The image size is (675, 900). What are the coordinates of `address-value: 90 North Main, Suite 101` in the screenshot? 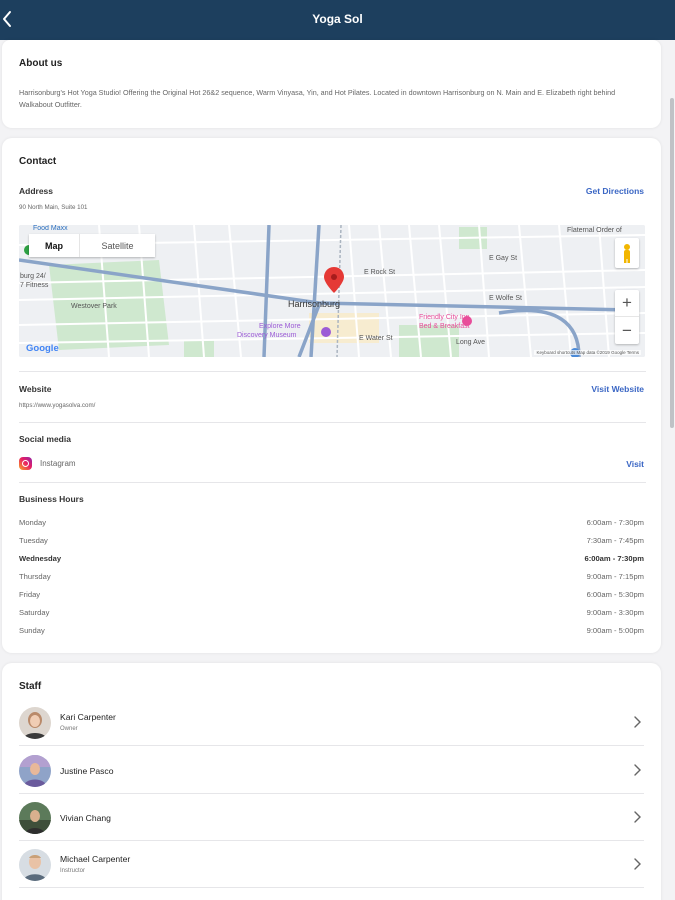 It's located at (53, 207).